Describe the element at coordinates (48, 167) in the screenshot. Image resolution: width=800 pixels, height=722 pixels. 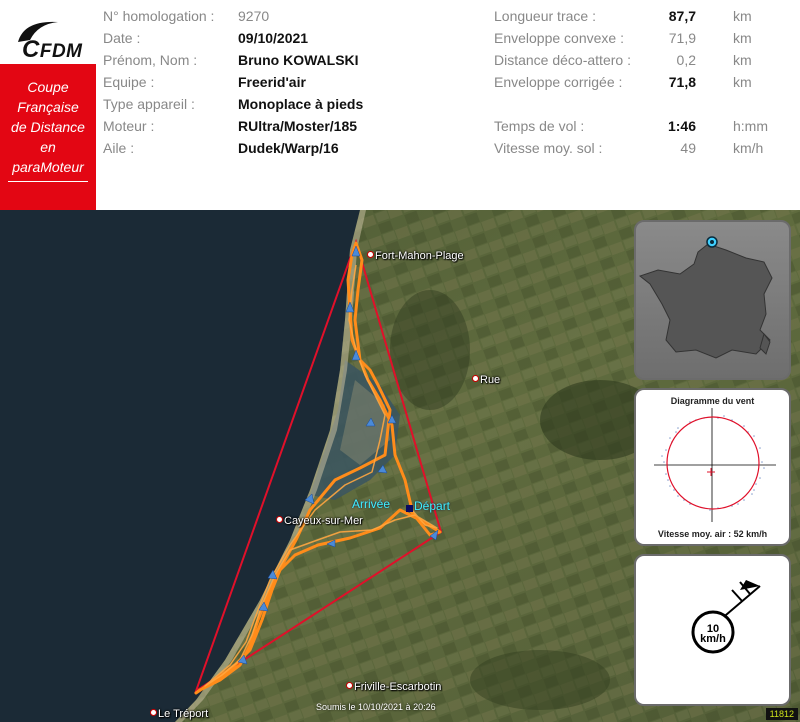
I see `banner-line-5: paraMoteur` at that location.